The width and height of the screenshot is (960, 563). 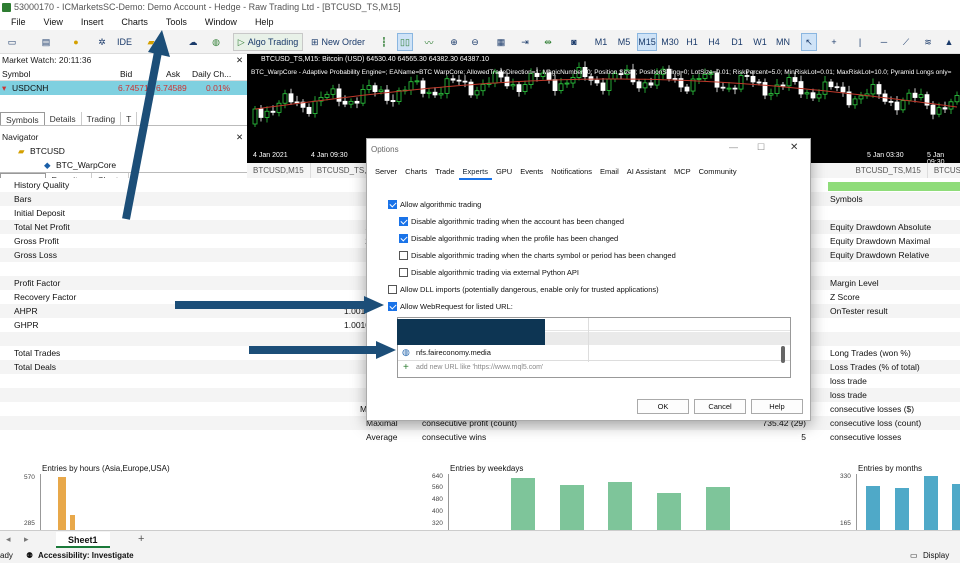 I want to click on arrow-to-tools, so click(x=146, y=125).